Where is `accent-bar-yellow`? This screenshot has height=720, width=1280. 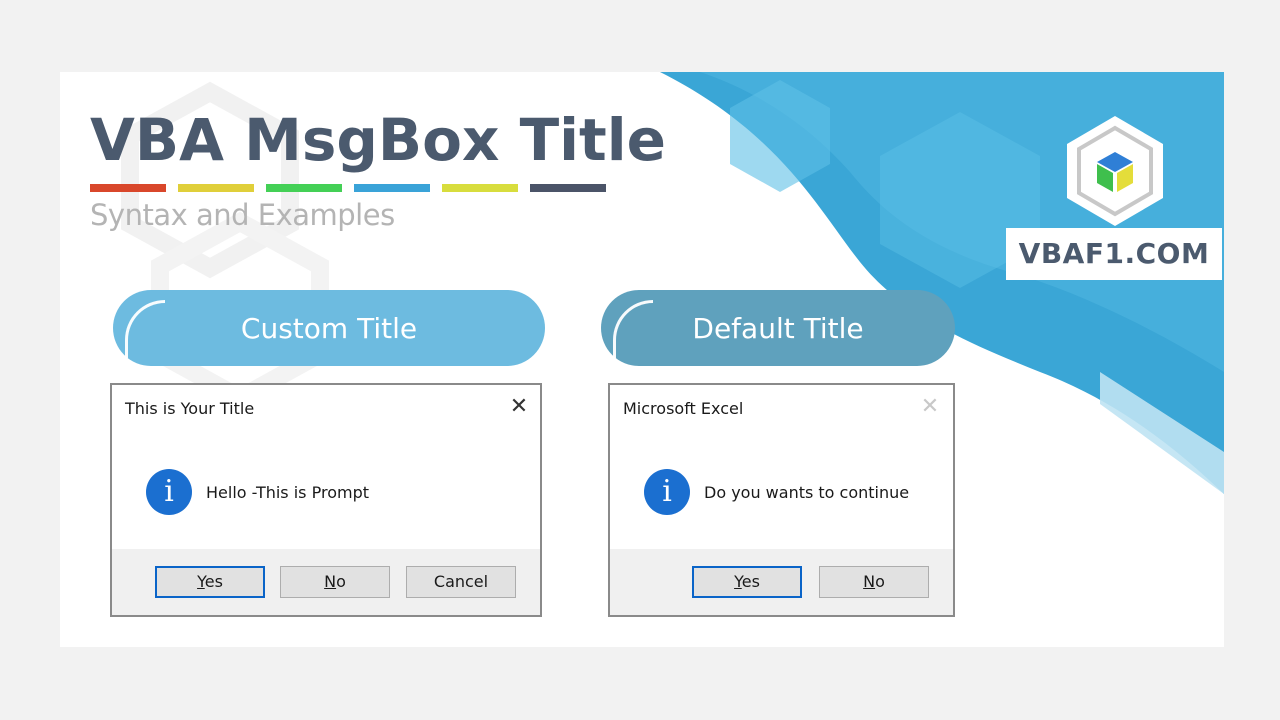 accent-bar-yellow is located at coordinates (216, 188).